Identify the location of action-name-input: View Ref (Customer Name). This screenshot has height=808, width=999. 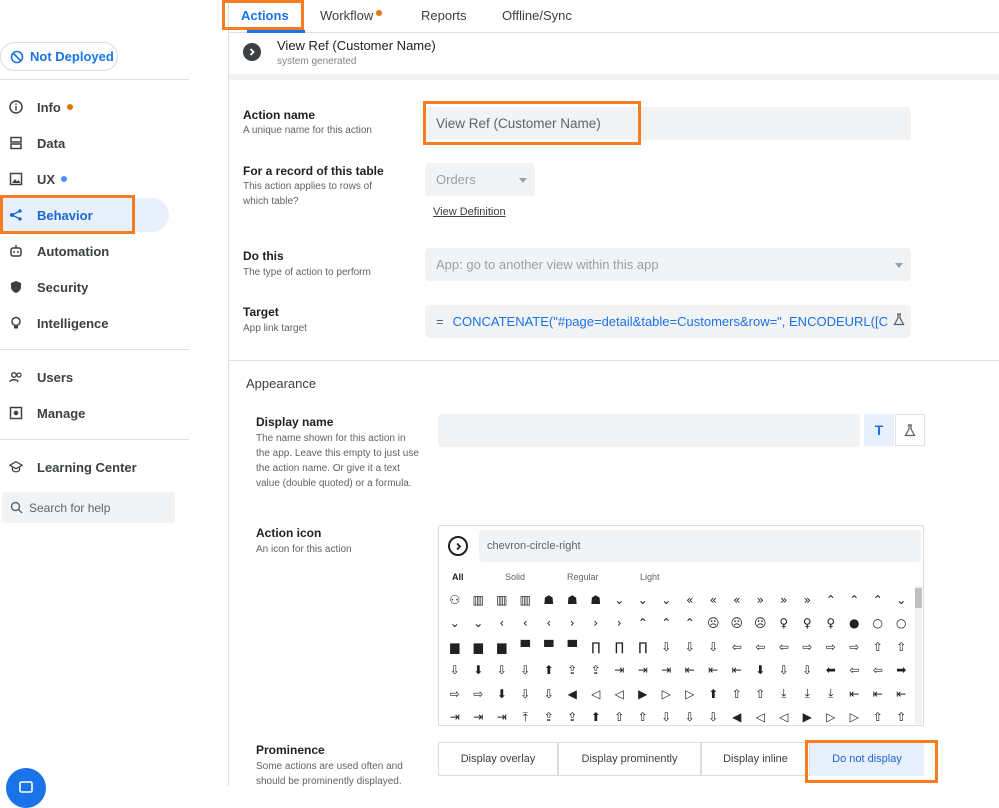
(668, 123).